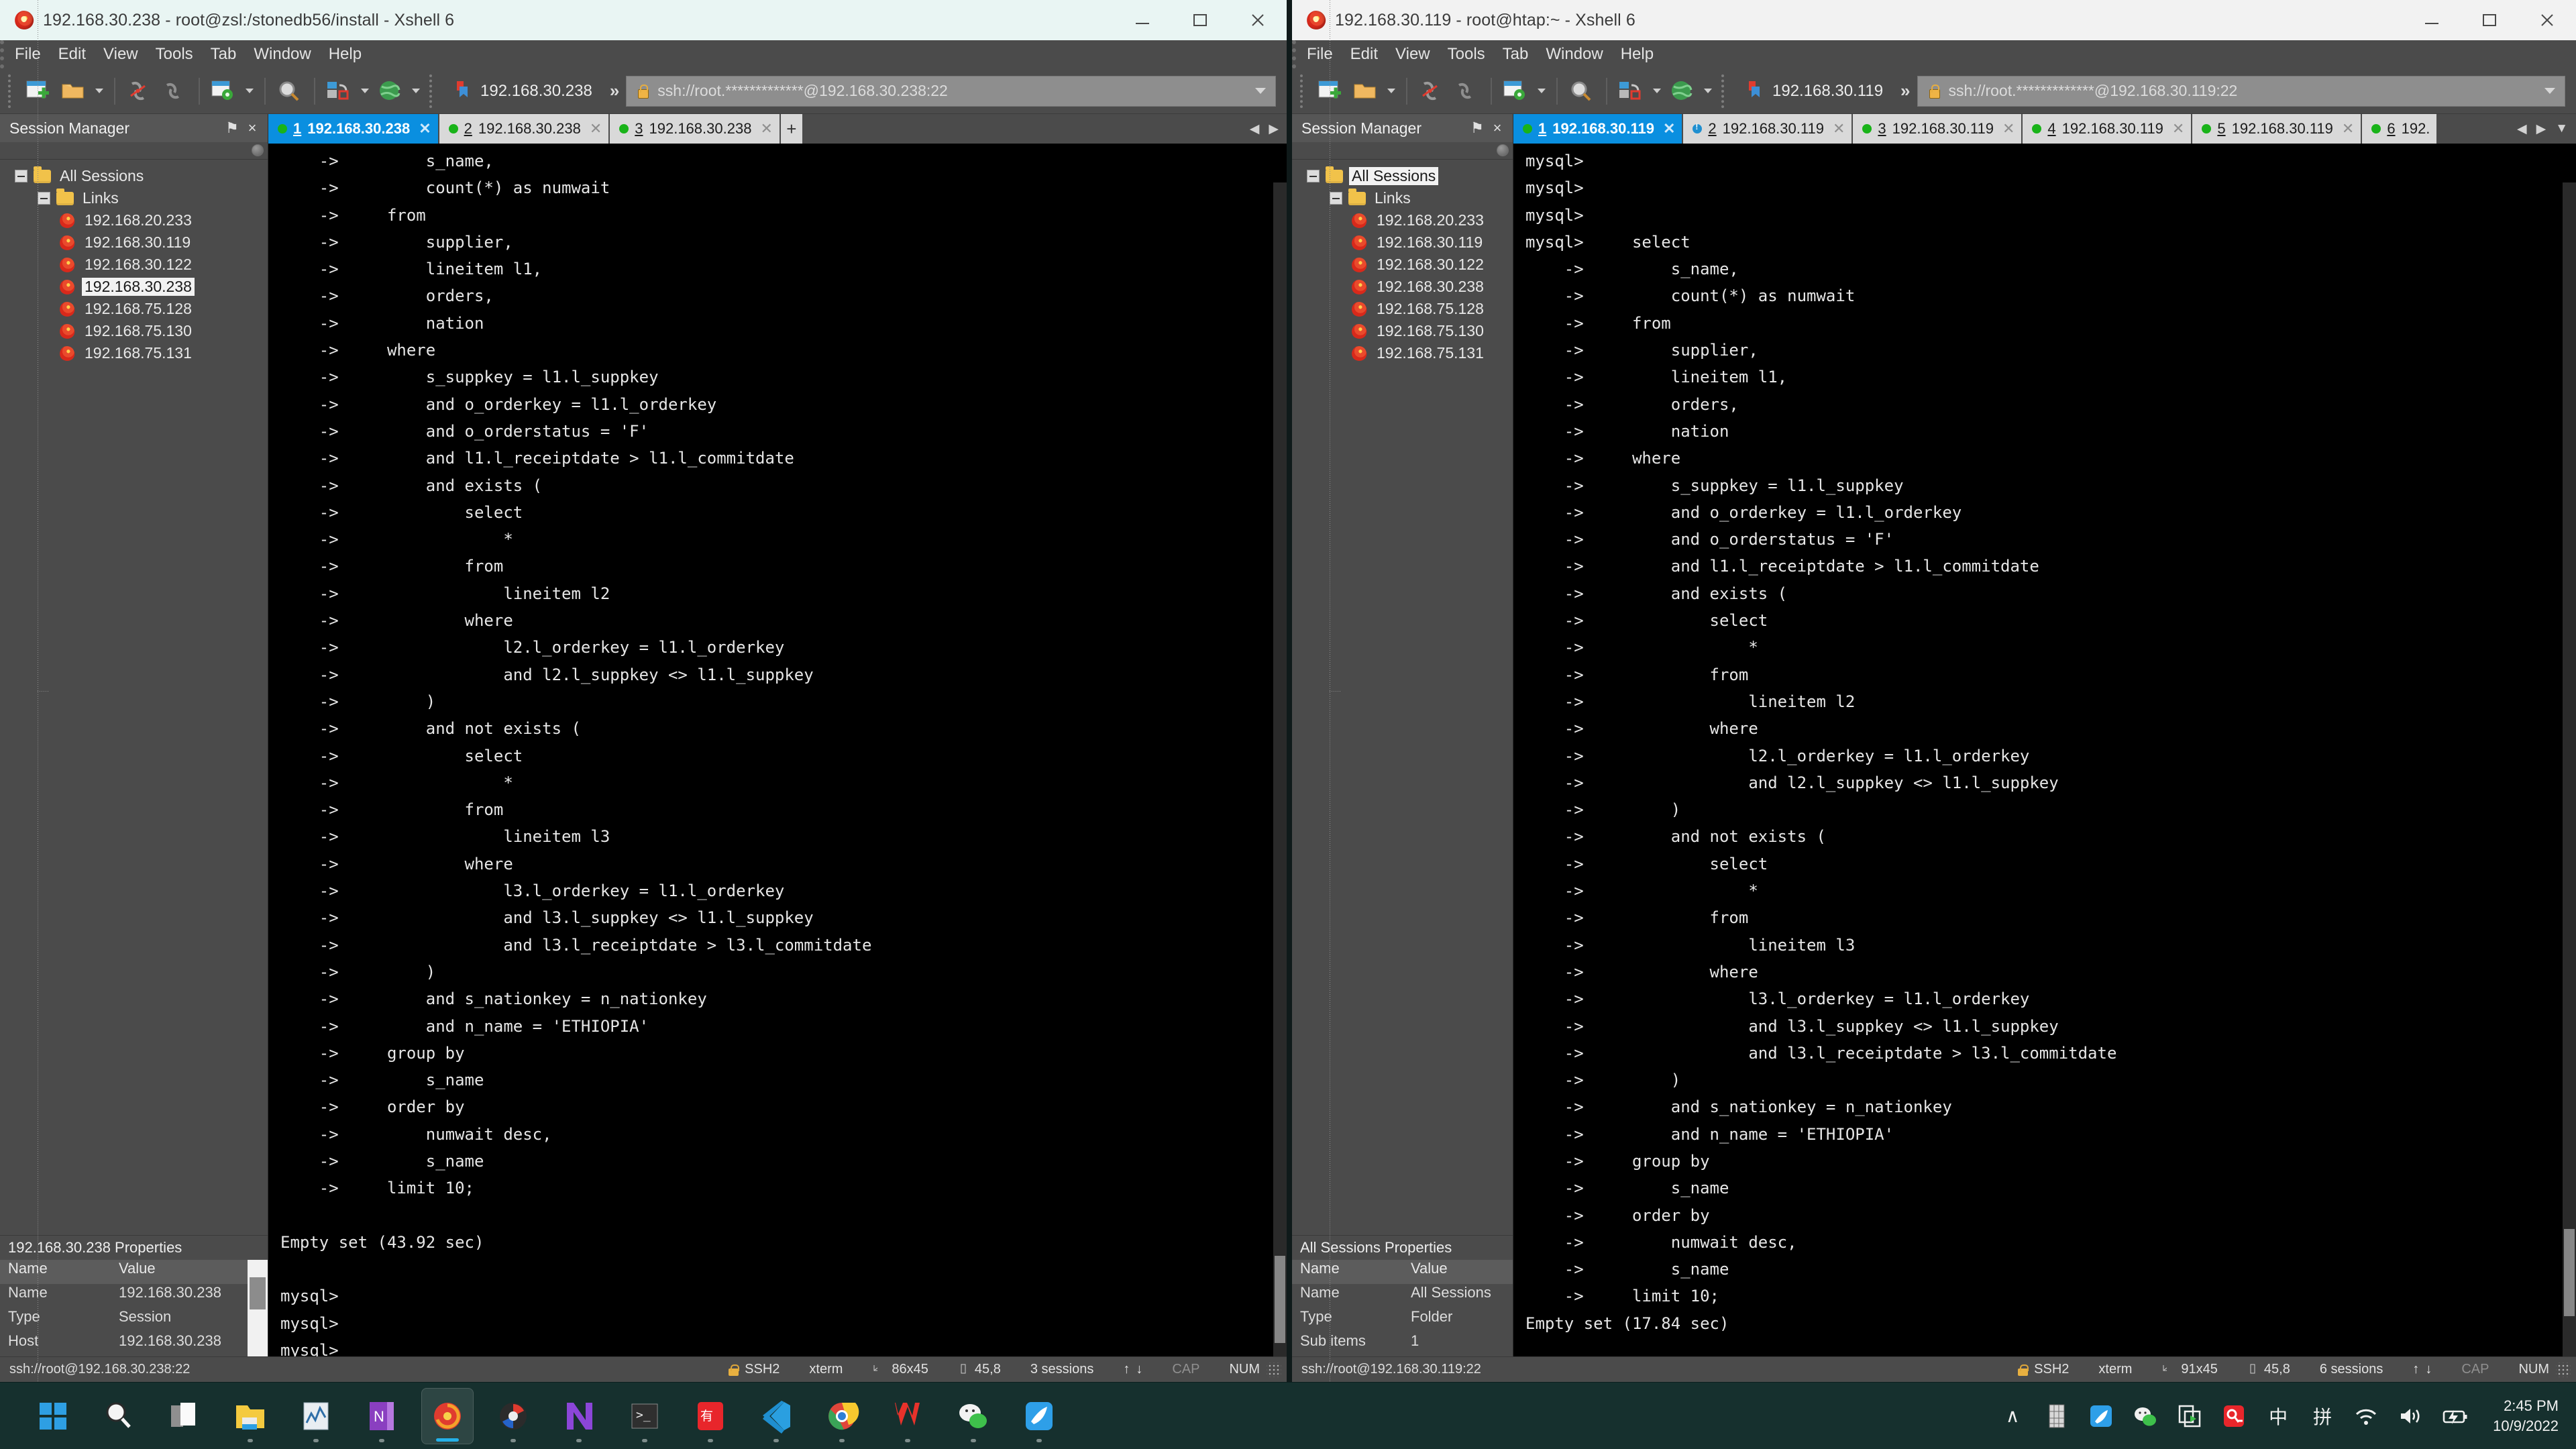 The width and height of the screenshot is (2576, 1449). What do you see at coordinates (2101, 1416) in the screenshot?
I see `feishu-tray-icon` at bounding box center [2101, 1416].